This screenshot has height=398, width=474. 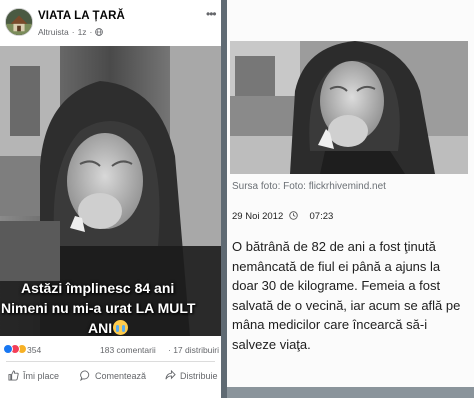 I want to click on post-time: 1z, so click(x=82, y=32).